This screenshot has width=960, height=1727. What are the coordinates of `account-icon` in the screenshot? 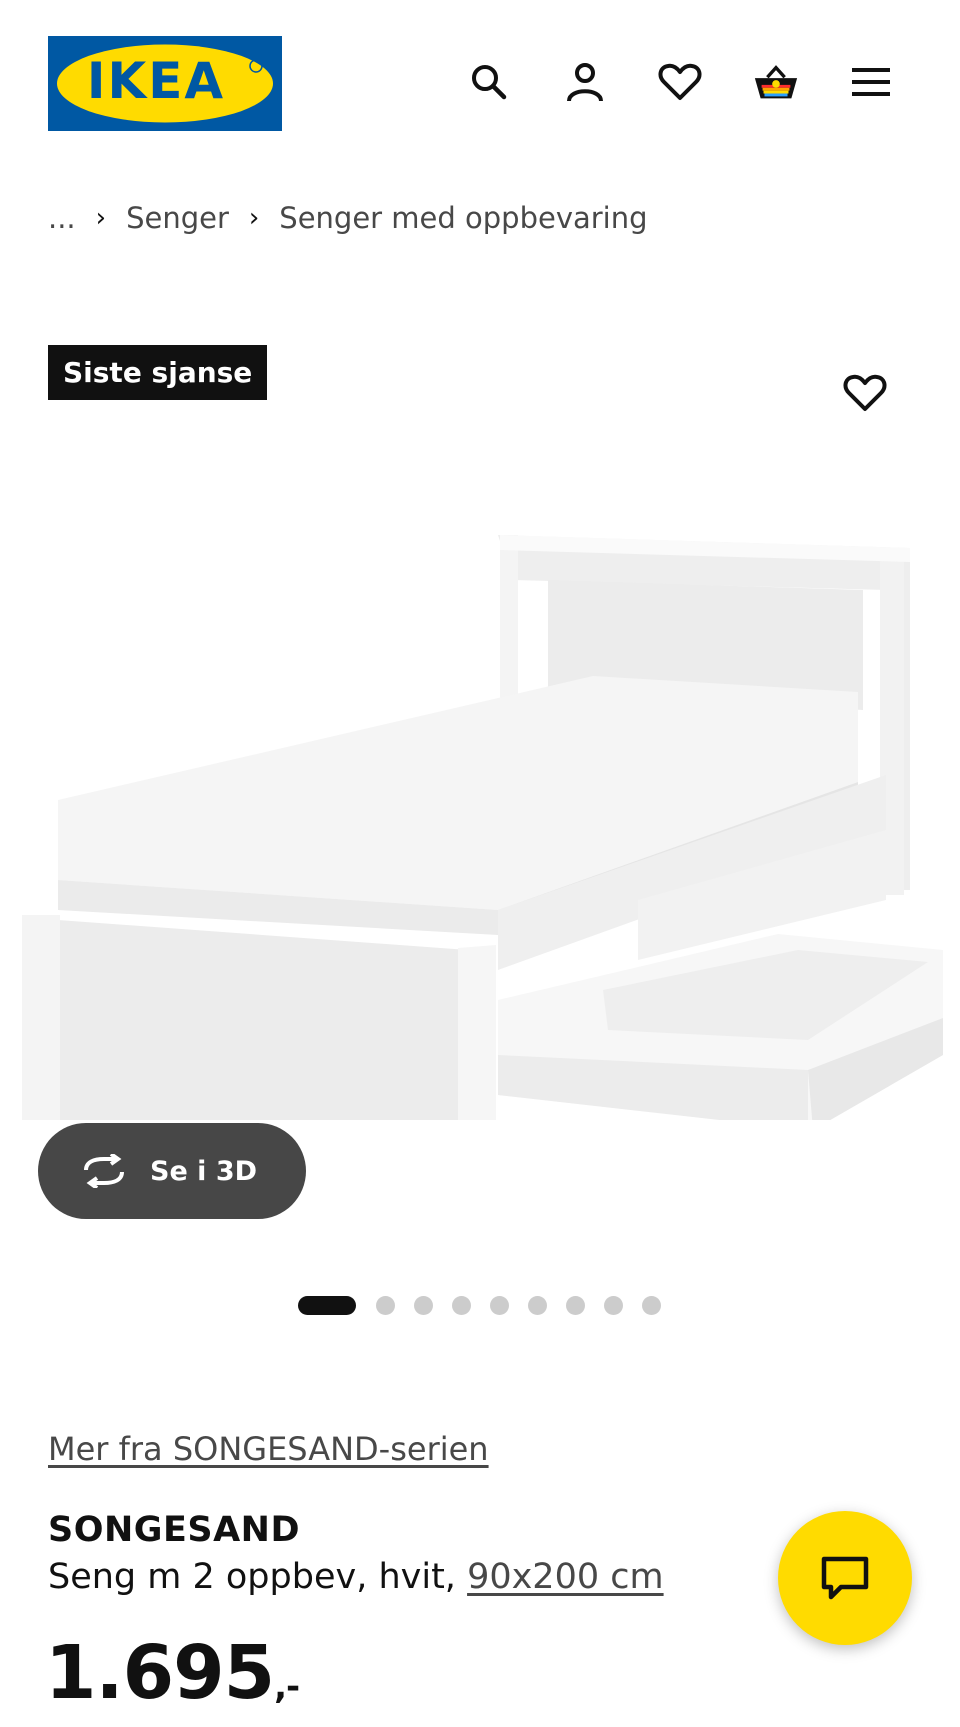 It's located at (585, 82).